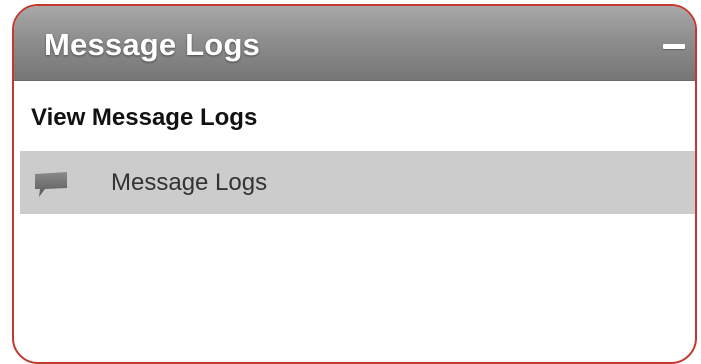 The width and height of the screenshot is (701, 364). What do you see at coordinates (189, 182) in the screenshot?
I see `menu-item-label: Message Logs` at bounding box center [189, 182].